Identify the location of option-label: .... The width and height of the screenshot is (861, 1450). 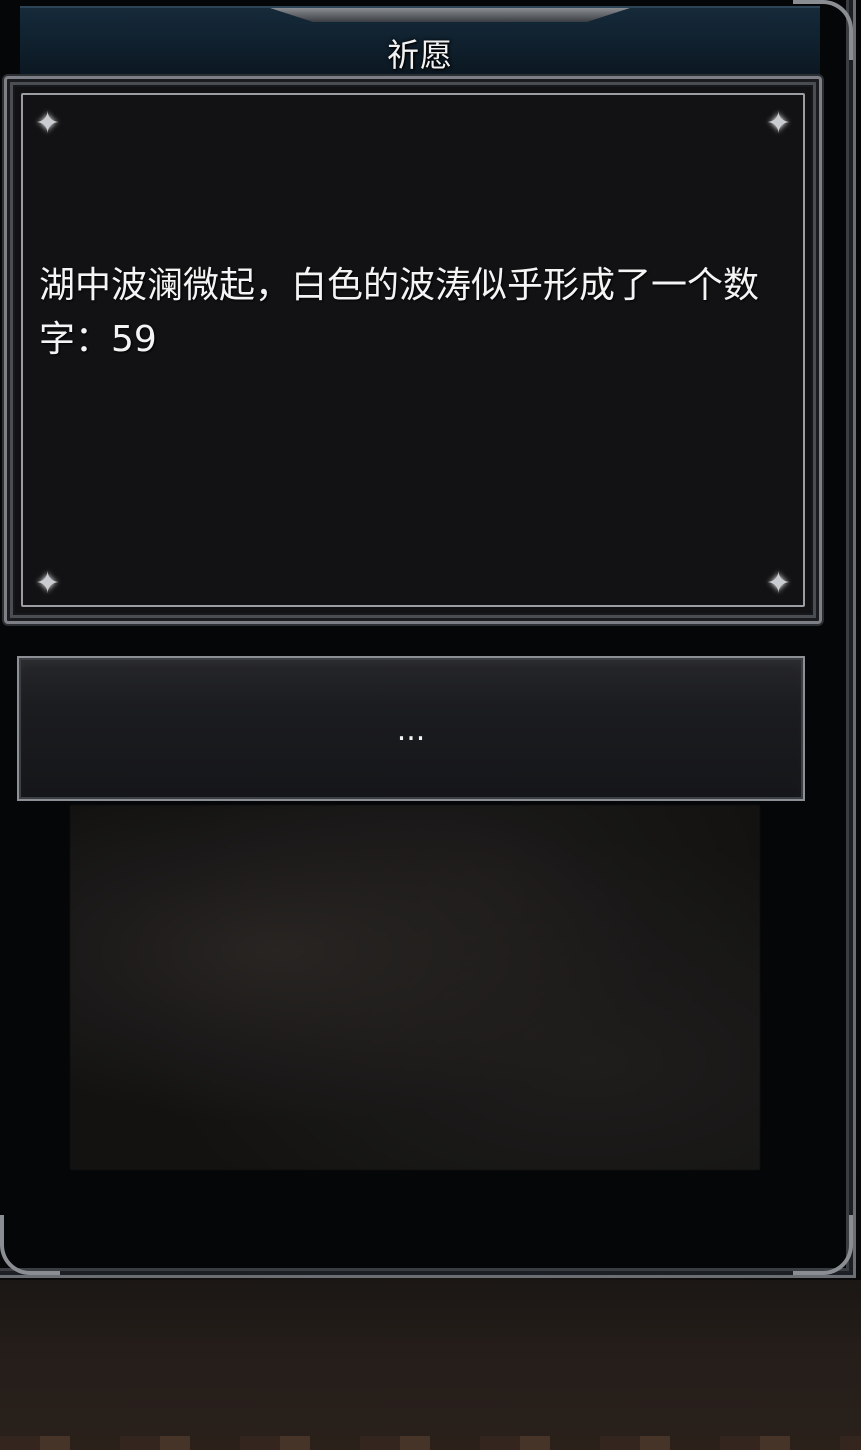
(411, 730).